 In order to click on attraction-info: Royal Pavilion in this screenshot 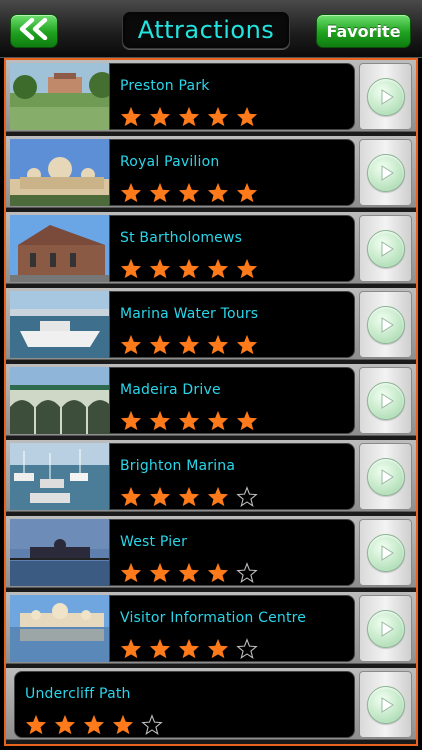, I will do `click(232, 172)`.